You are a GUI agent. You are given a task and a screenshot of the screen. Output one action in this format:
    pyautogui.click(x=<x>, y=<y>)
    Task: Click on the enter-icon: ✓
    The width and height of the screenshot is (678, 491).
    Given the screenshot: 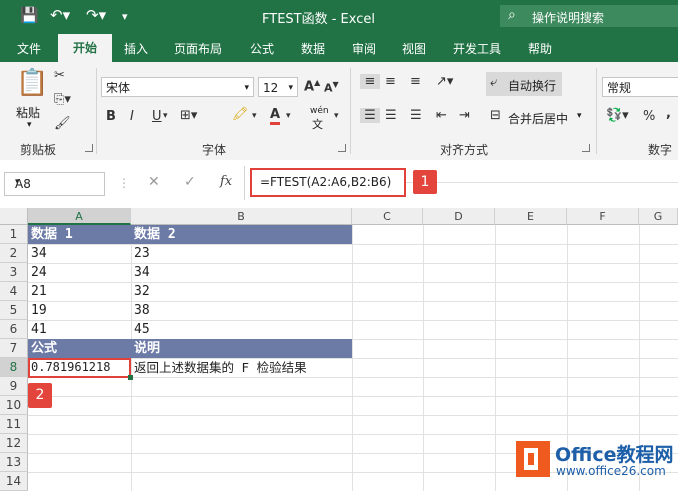 What is the action you would take?
    pyautogui.click(x=190, y=182)
    